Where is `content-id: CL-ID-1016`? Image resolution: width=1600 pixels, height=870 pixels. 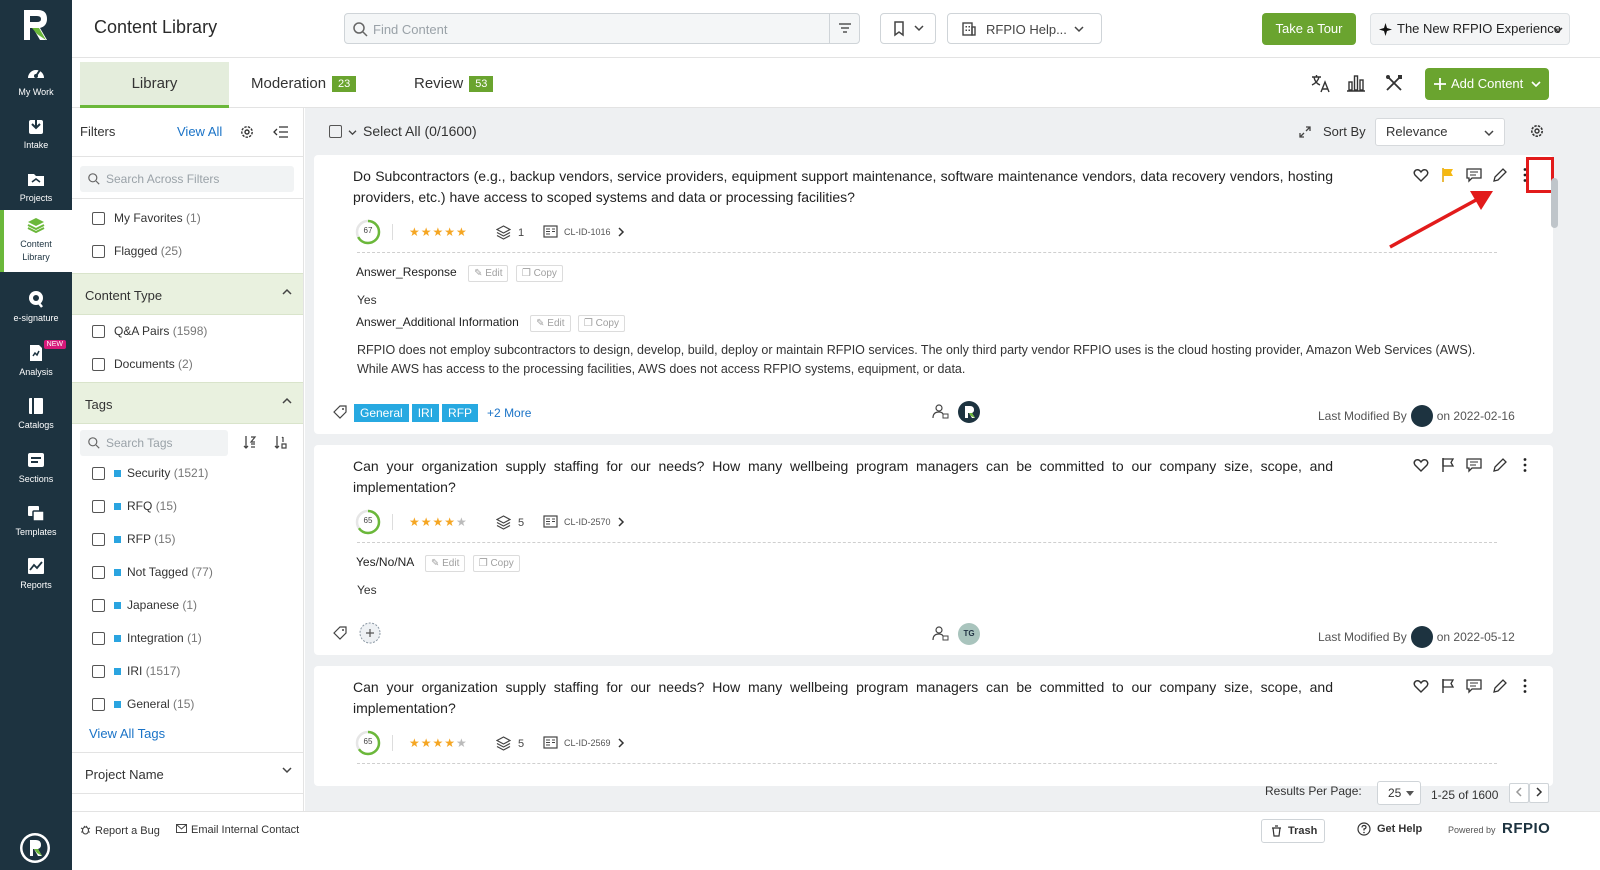
content-id: CL-ID-1016 is located at coordinates (577, 233).